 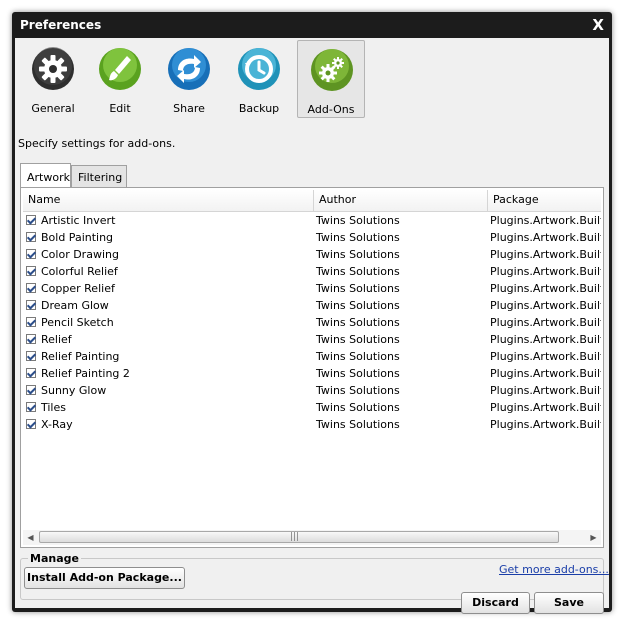 I want to click on addon-name: Bold Painting, so click(x=77, y=237).